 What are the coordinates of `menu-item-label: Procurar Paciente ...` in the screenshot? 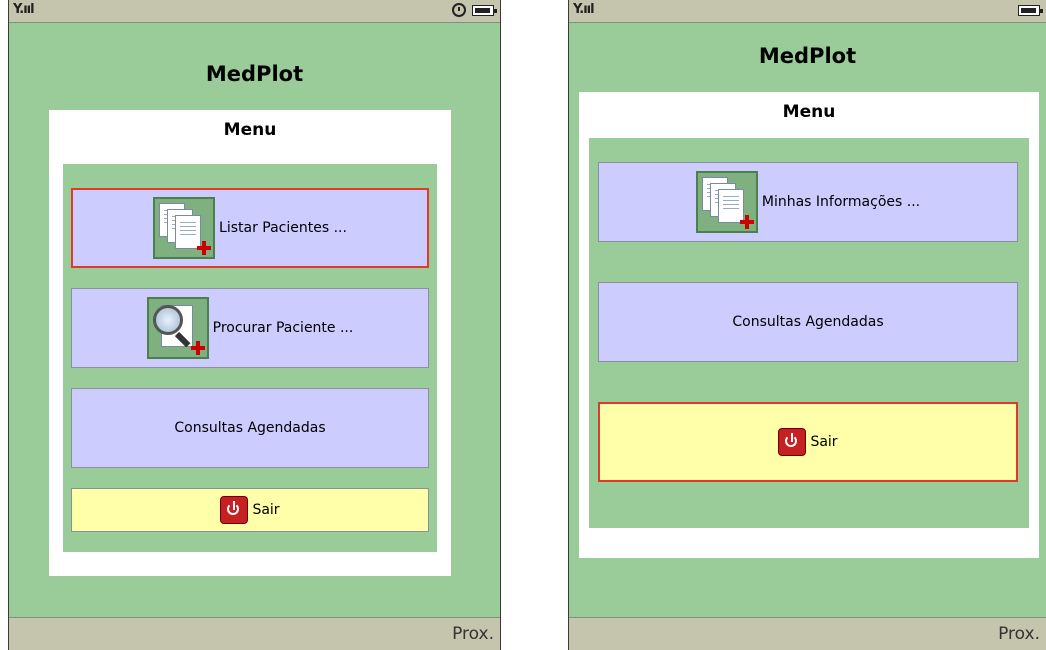 It's located at (283, 328).